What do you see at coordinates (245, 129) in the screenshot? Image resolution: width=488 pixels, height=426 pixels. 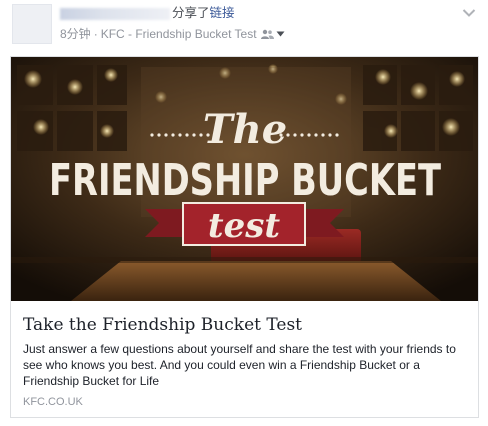 I see `image-text-the: The` at bounding box center [245, 129].